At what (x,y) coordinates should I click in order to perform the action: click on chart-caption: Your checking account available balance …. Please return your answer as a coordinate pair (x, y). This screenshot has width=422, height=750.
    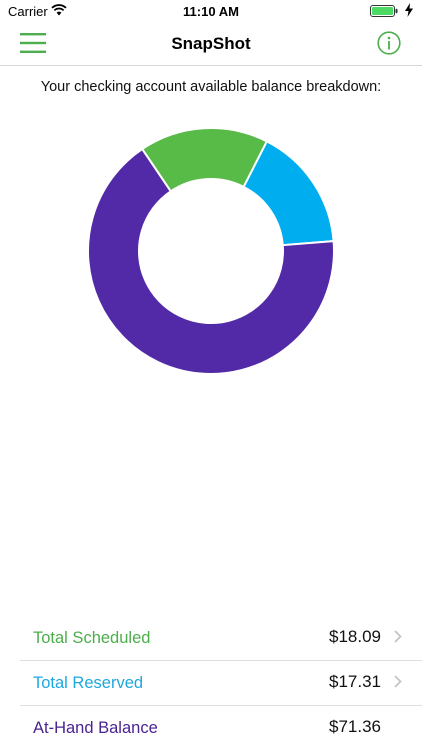
    Looking at the image, I should click on (211, 87).